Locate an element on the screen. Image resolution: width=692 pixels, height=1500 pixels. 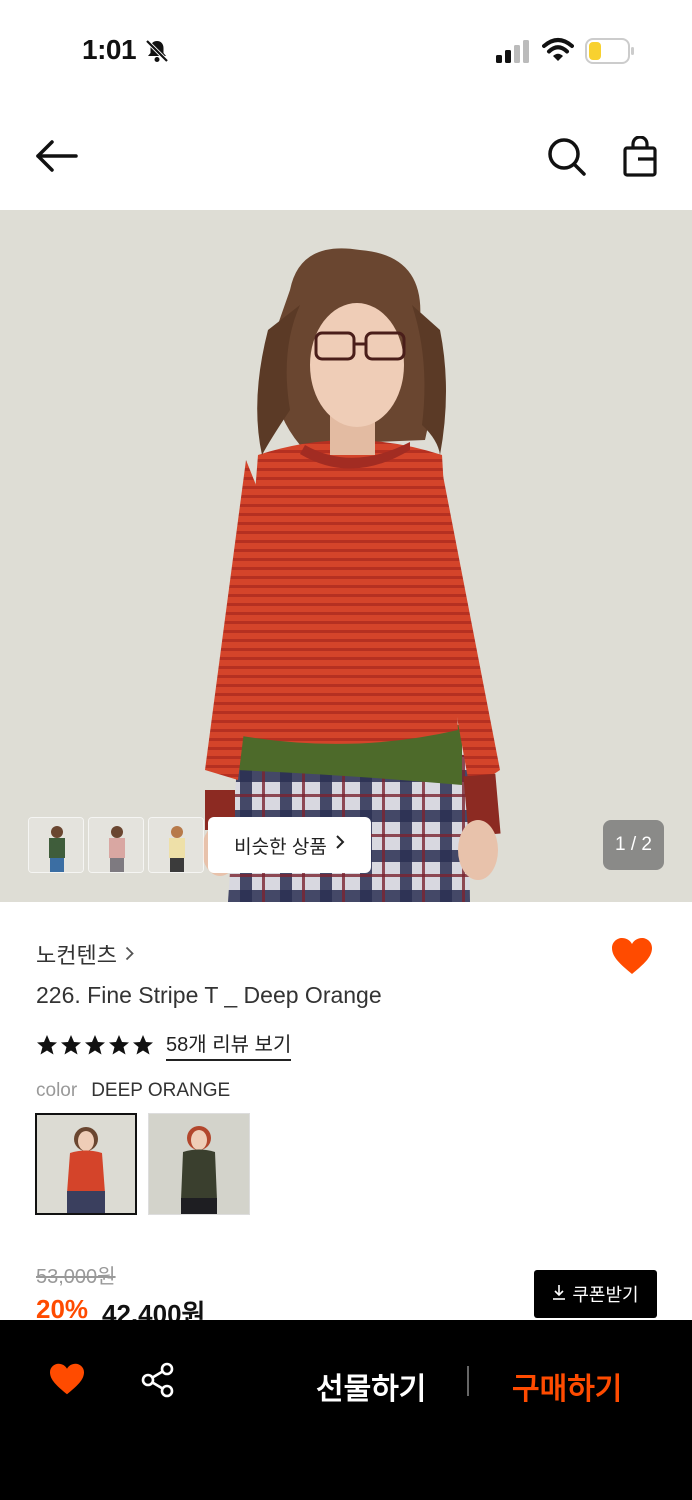
similar-products-button: 비슷한 상품 is located at coordinates (289, 845).